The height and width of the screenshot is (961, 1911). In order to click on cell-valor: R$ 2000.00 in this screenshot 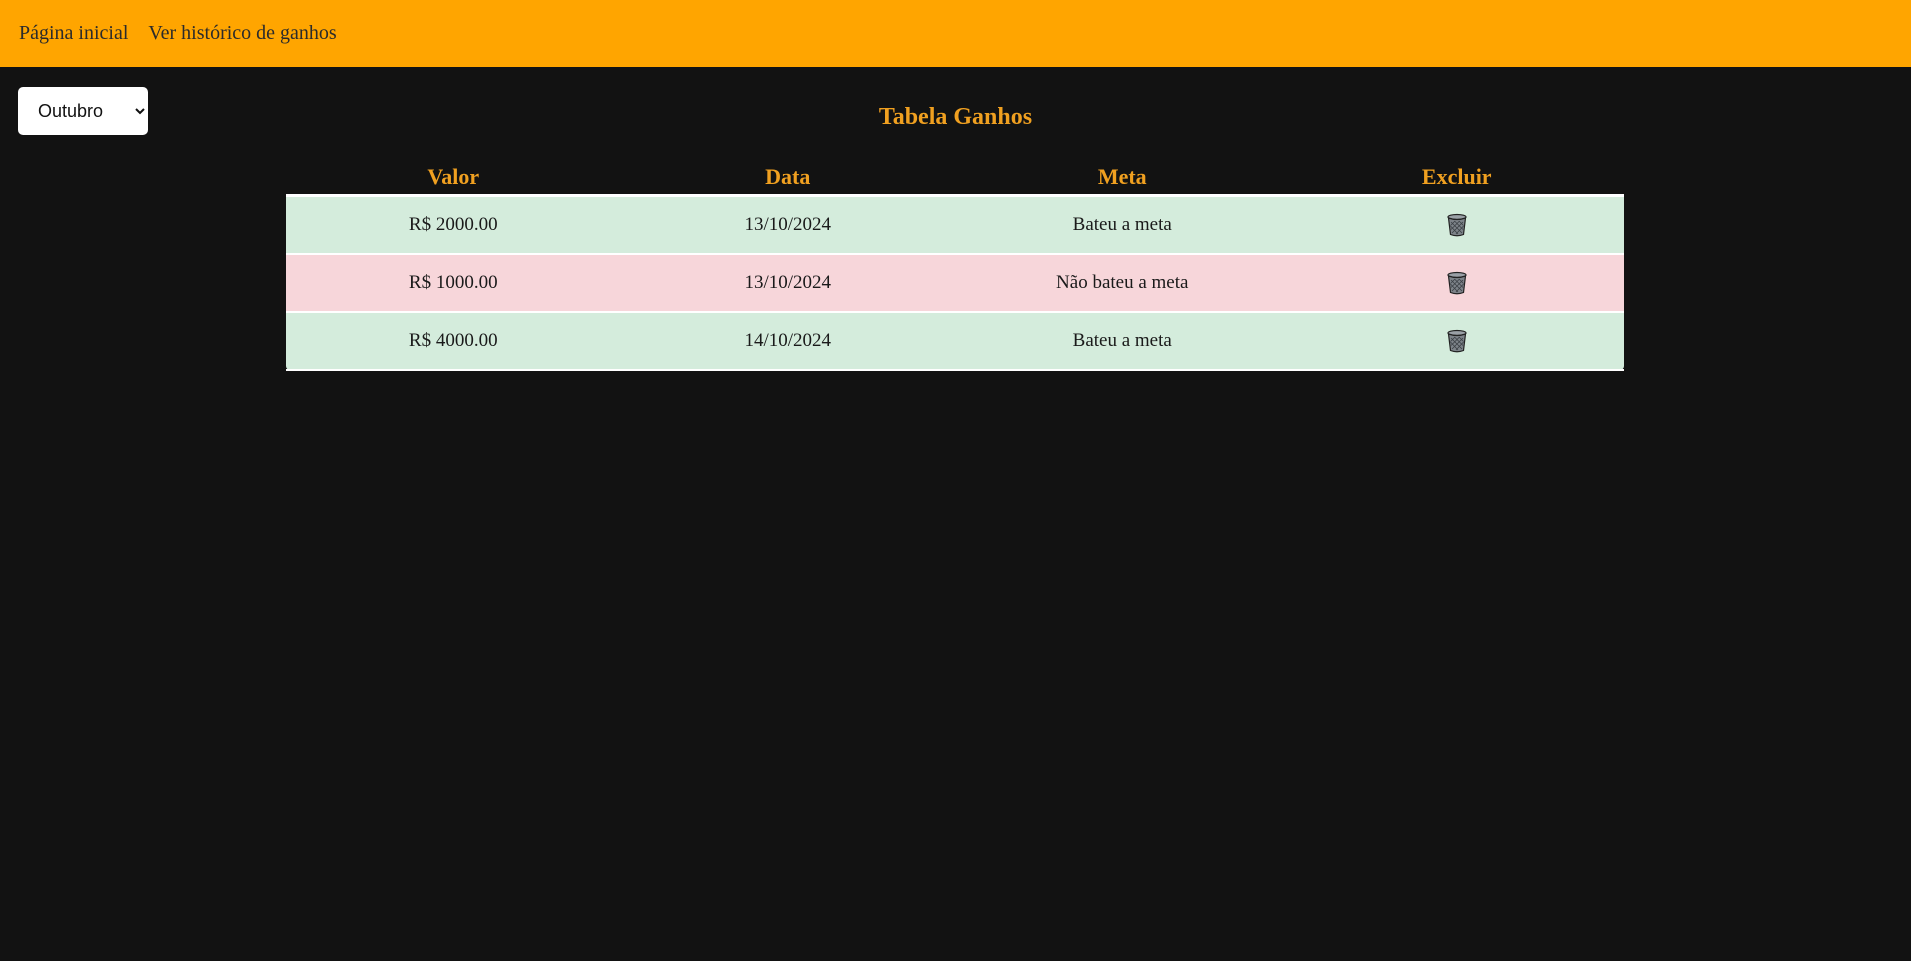, I will do `click(453, 224)`.